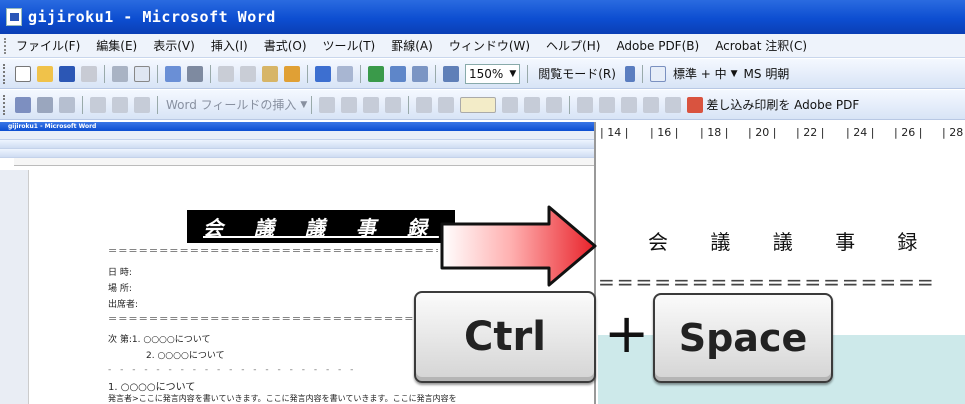 The image size is (965, 404). What do you see at coordinates (908, 132) in the screenshot?
I see `ruler-mark: | 26 |` at bounding box center [908, 132].